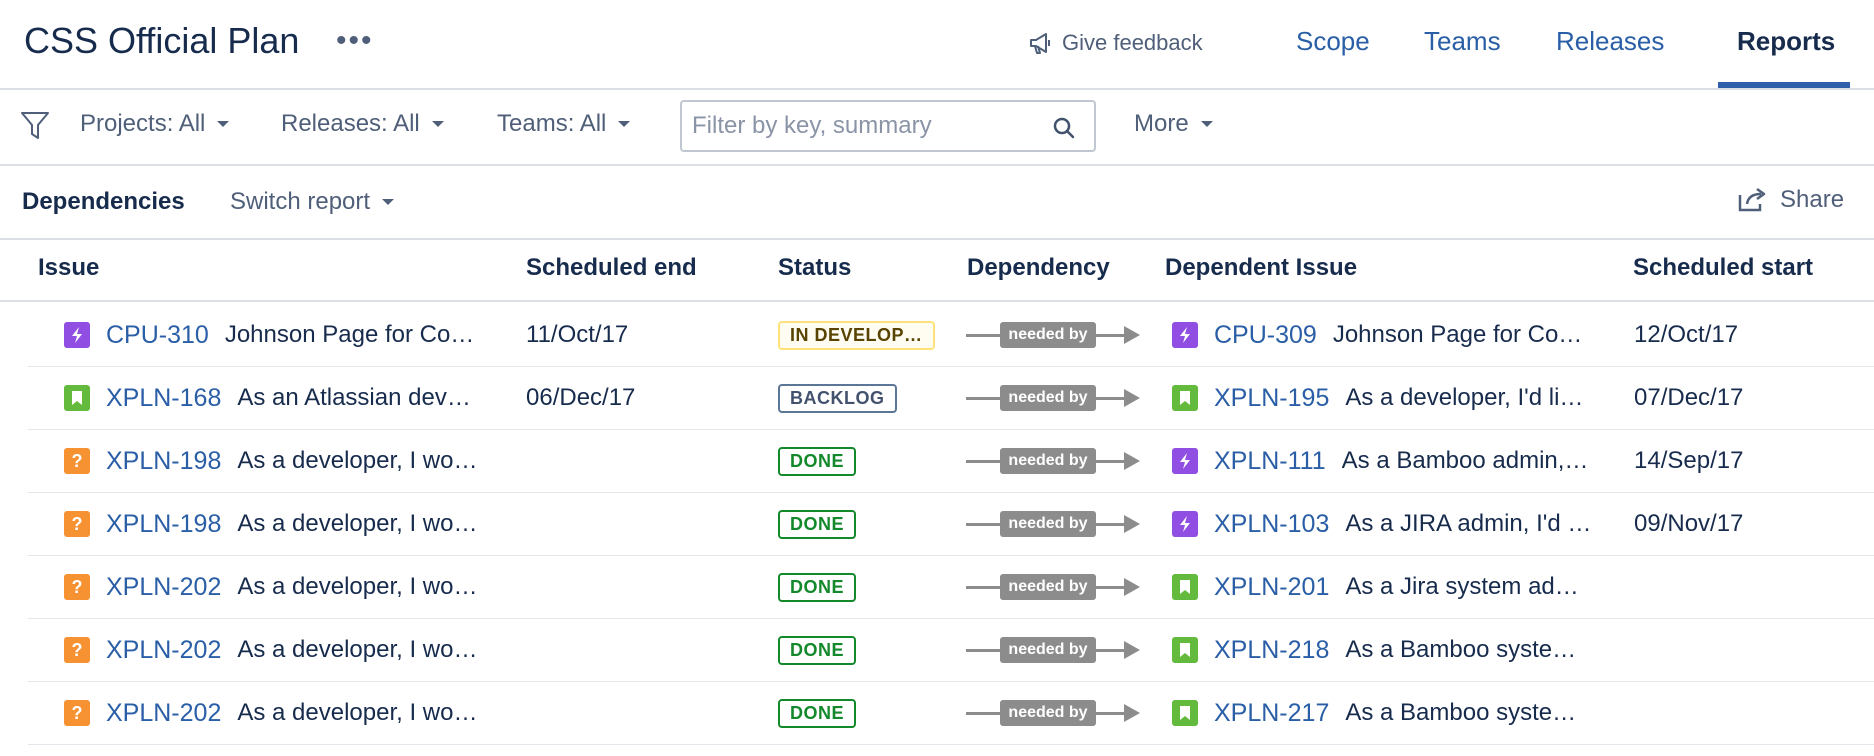 This screenshot has width=1874, height=756. Describe the element at coordinates (1723, 268) in the screenshot. I see `column-header-scheduled-start: Scheduled start` at that location.